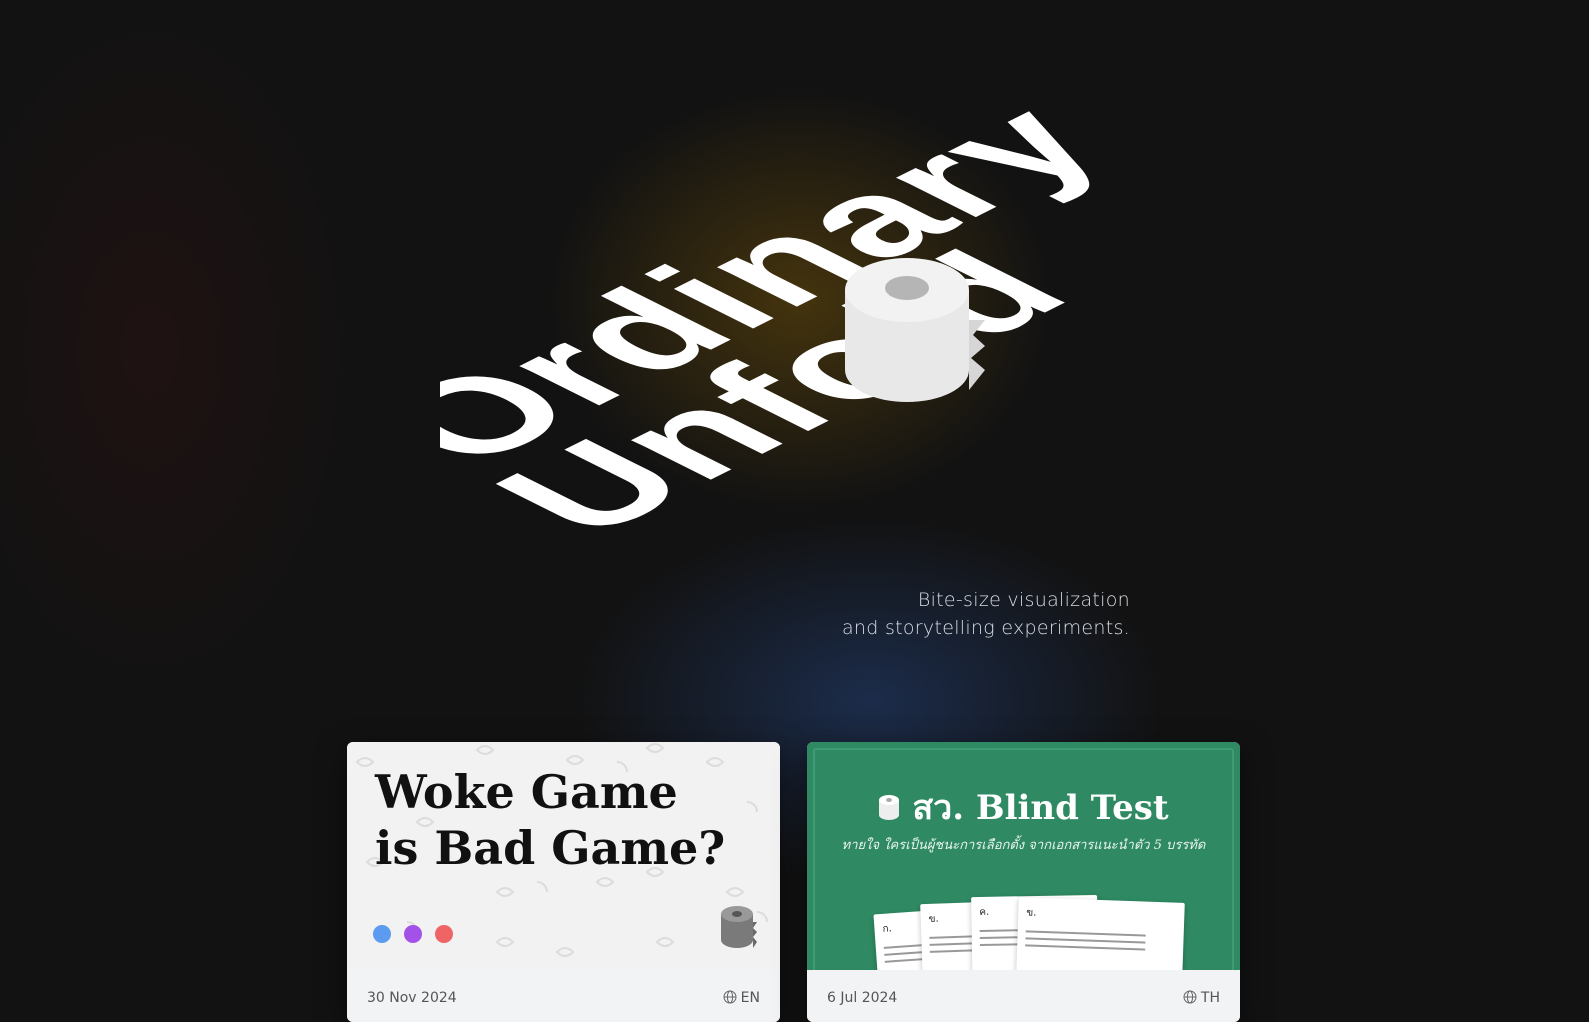  I want to click on card-title-text: สว. Blind Test, so click(1040, 808).